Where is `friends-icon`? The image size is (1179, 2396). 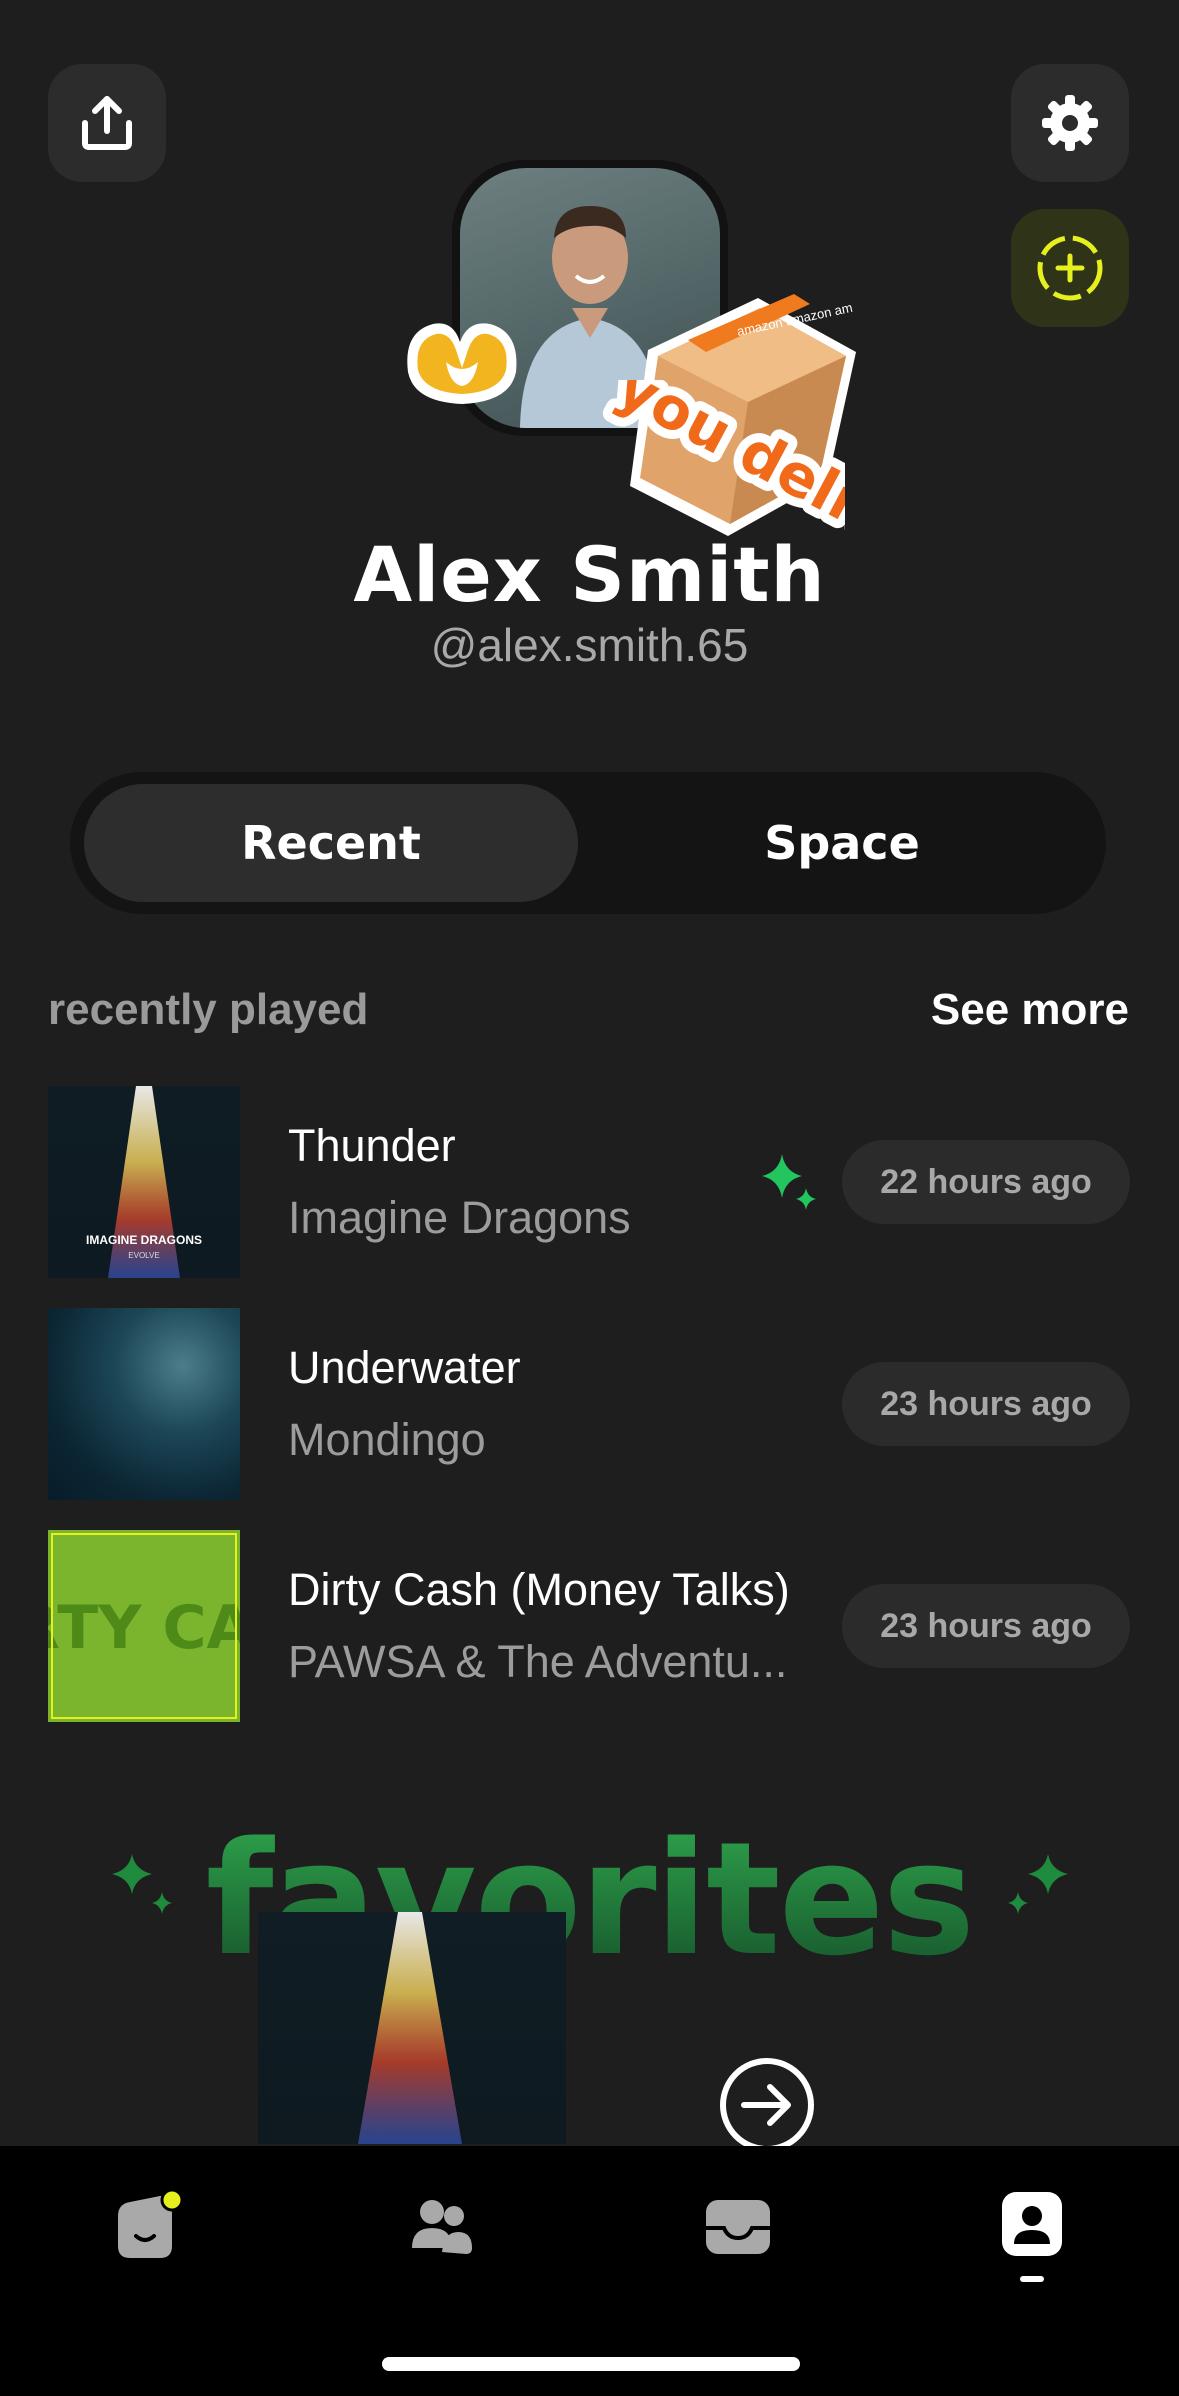 friends-icon is located at coordinates (442, 2227).